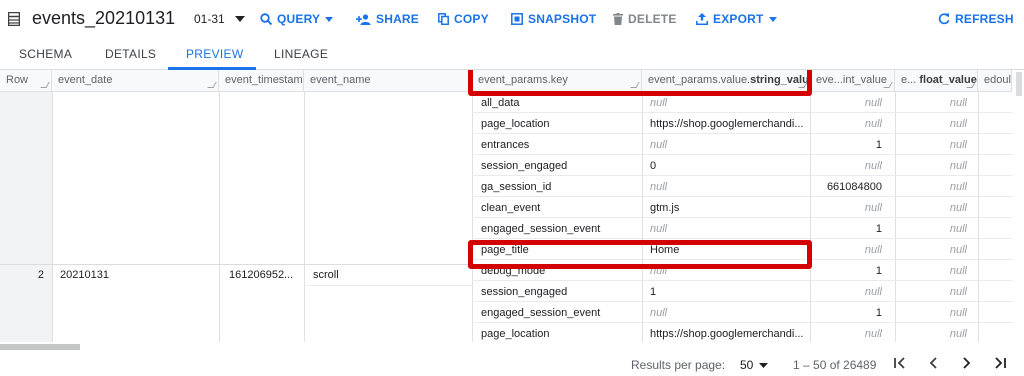 This screenshot has height=376, width=1024. What do you see at coordinates (944, 19) in the screenshot?
I see `refresh-icon` at bounding box center [944, 19].